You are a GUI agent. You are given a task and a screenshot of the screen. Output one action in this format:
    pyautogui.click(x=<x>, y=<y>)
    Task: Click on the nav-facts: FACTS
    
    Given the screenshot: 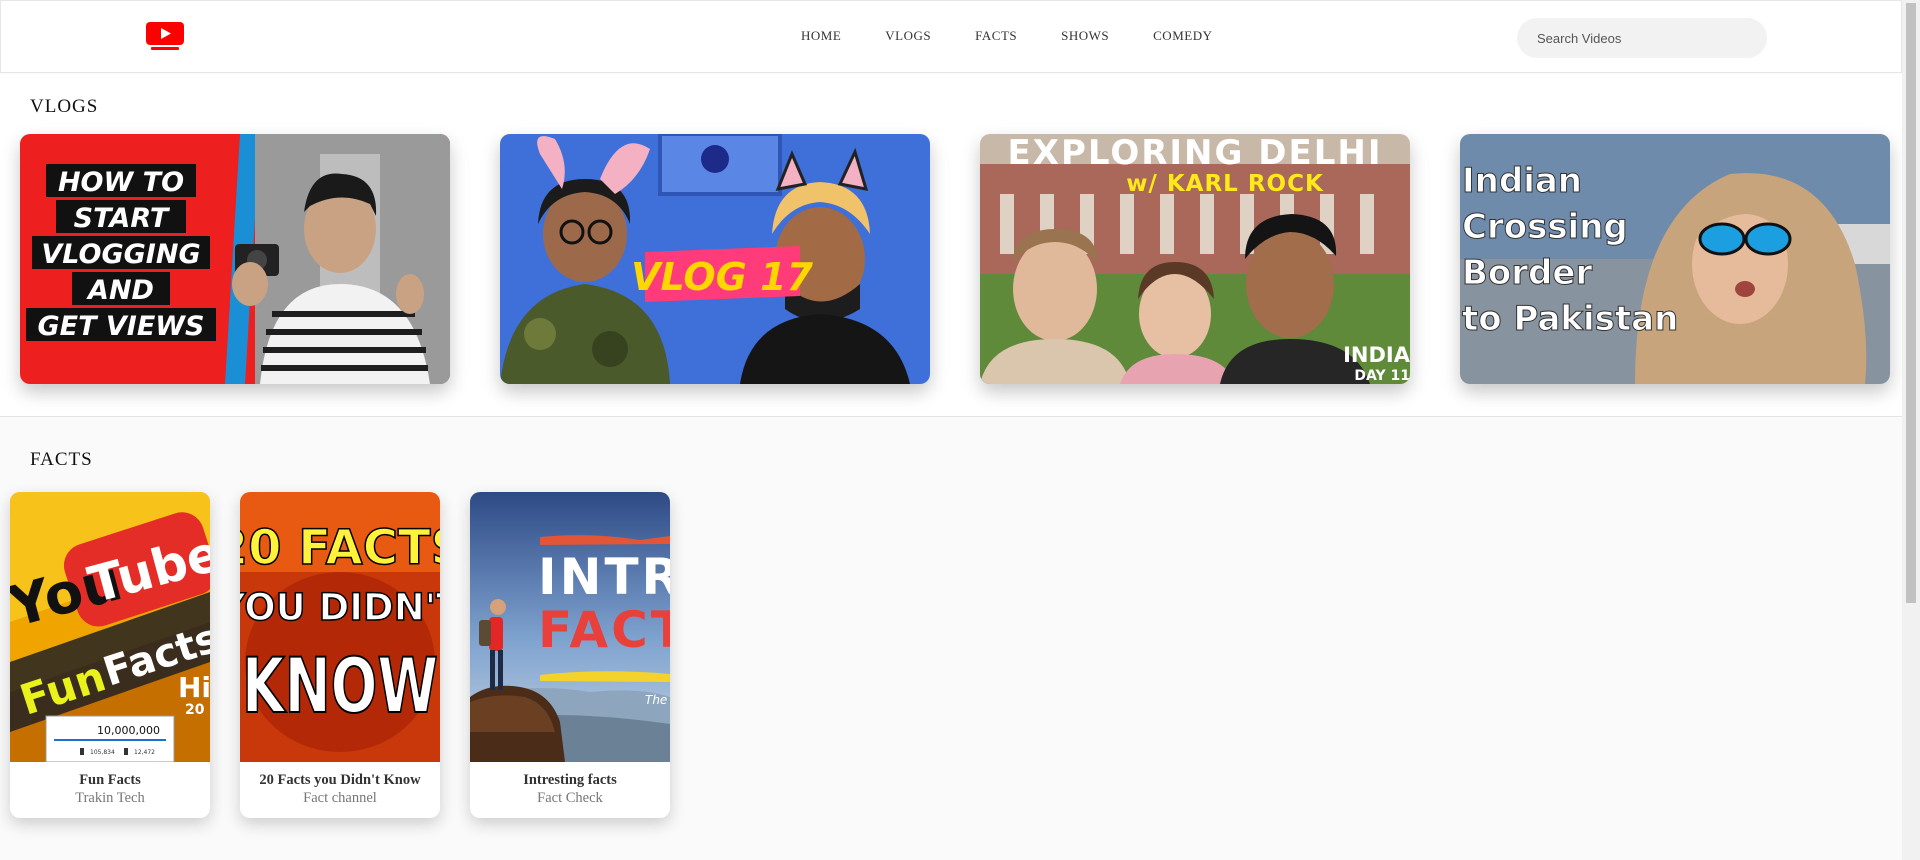 What is the action you would take?
    pyautogui.click(x=996, y=38)
    